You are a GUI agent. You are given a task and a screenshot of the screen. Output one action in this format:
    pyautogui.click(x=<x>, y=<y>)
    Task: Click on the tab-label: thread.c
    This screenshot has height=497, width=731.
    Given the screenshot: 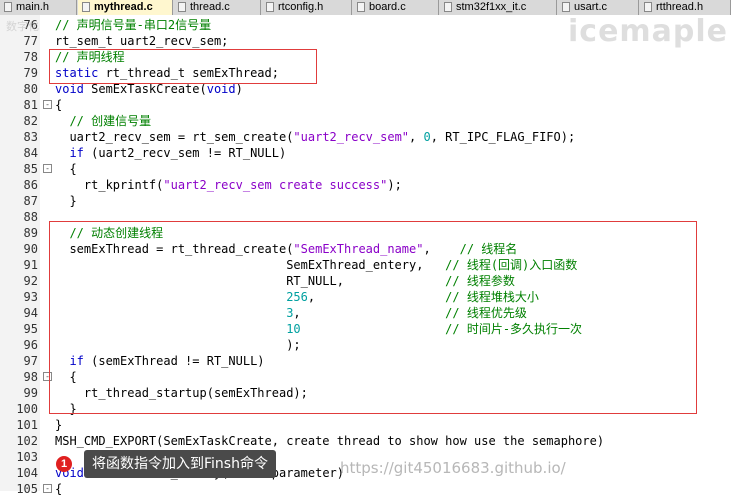 What is the action you would take?
    pyautogui.click(x=210, y=7)
    